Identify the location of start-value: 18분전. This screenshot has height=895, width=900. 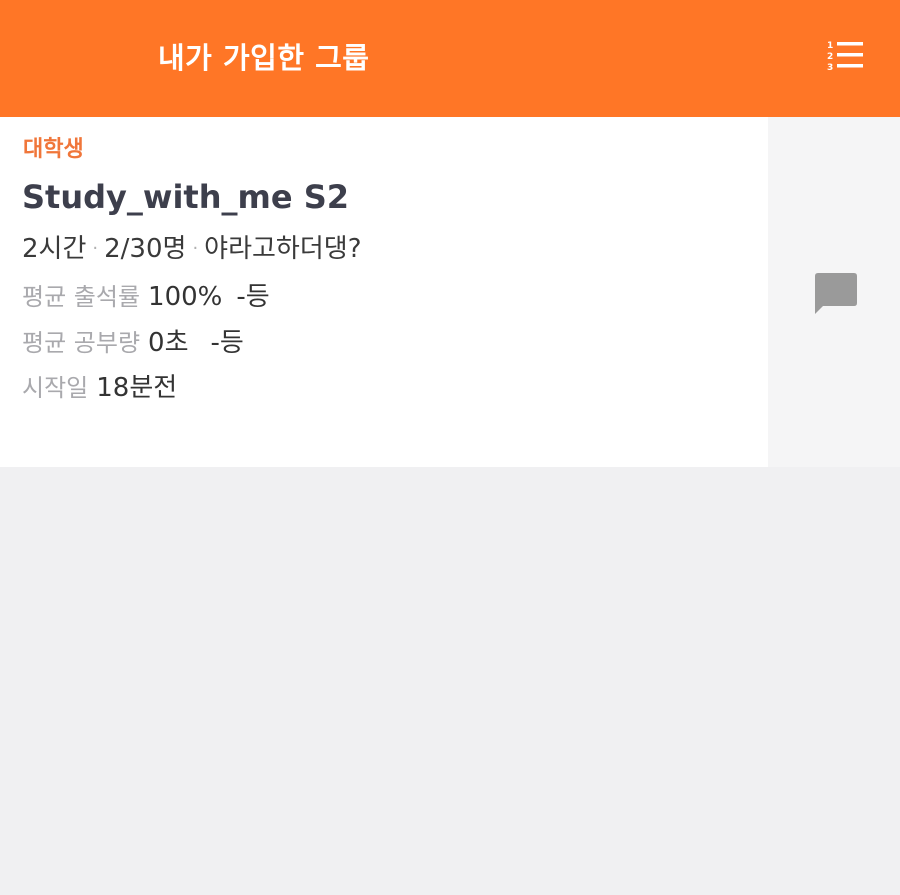
(137, 388).